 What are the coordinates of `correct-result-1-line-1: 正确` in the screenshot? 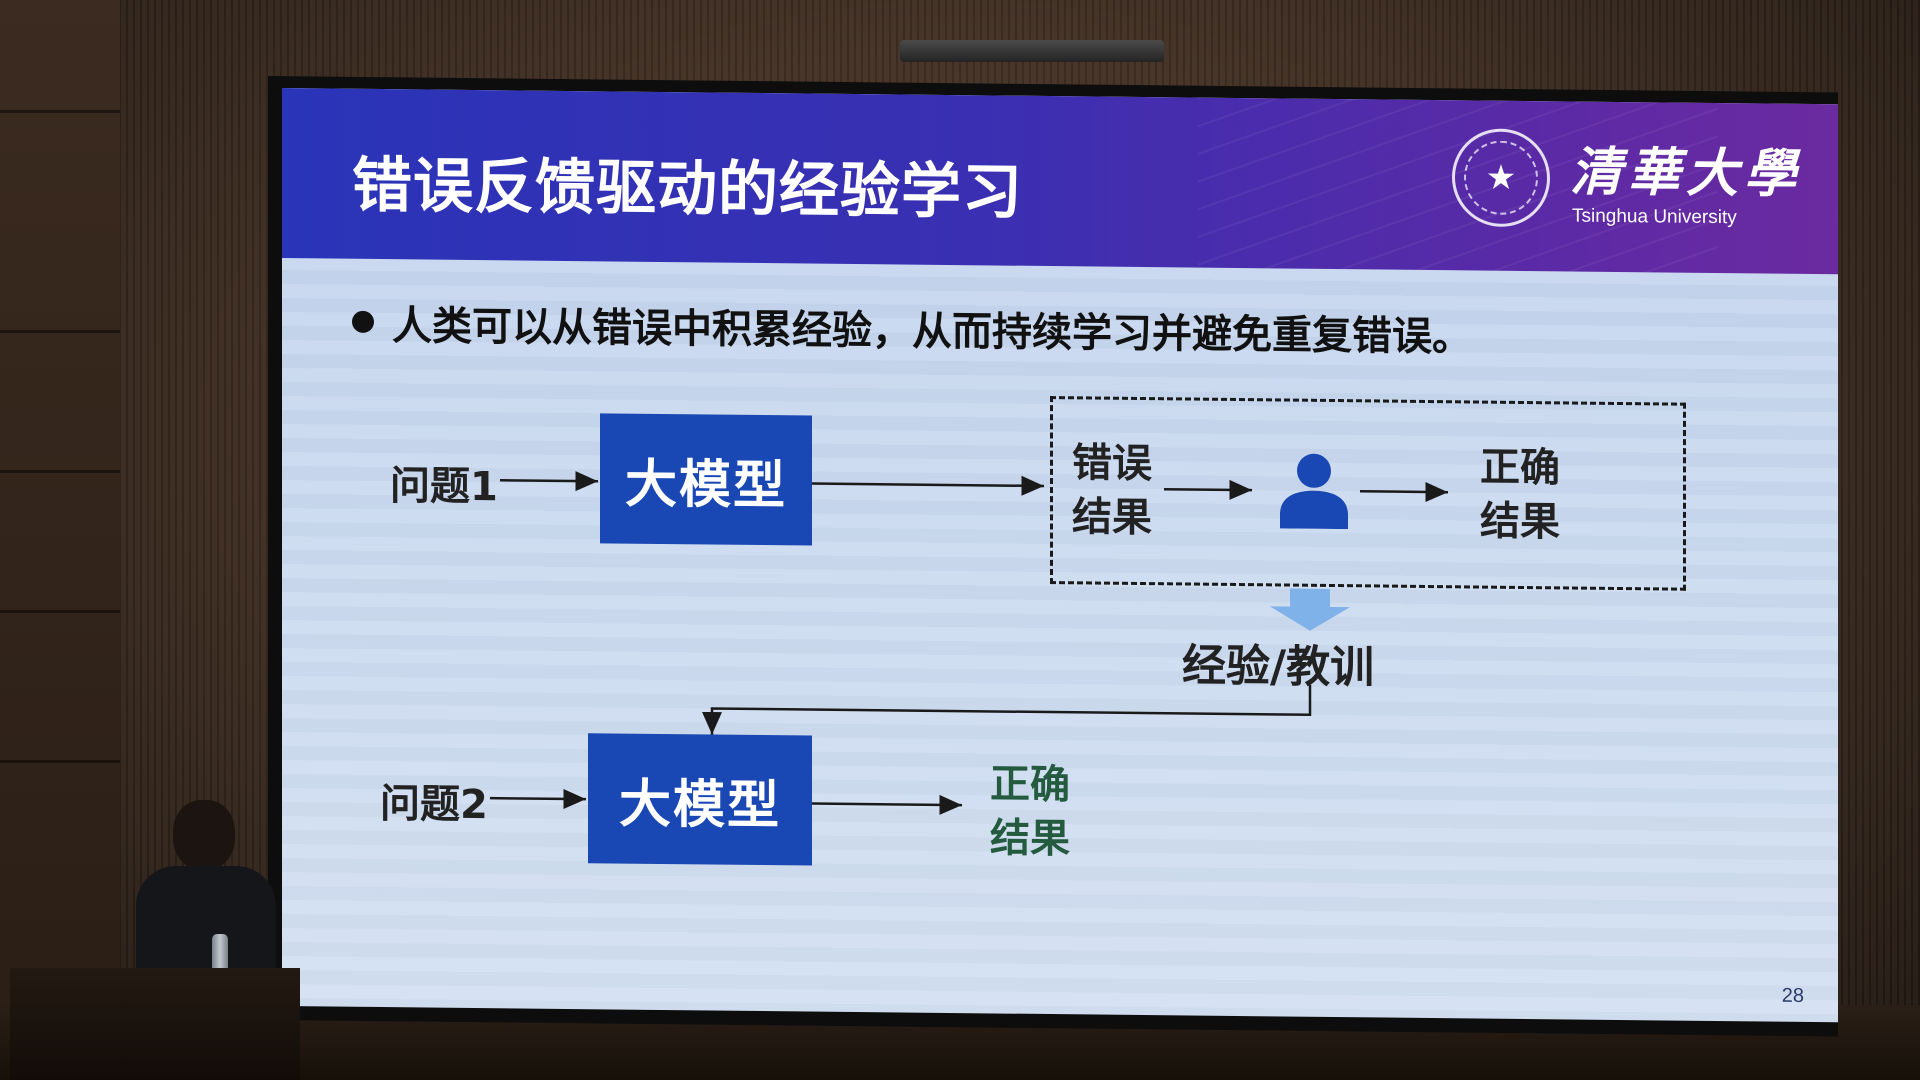 It's located at (1520, 468).